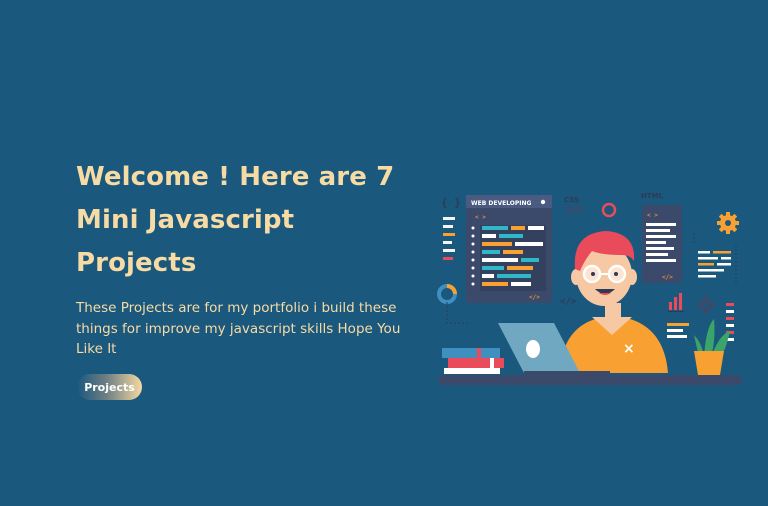 This screenshot has height=506, width=768. What do you see at coordinates (609, 210) in the screenshot?
I see `circle-icon` at bounding box center [609, 210].